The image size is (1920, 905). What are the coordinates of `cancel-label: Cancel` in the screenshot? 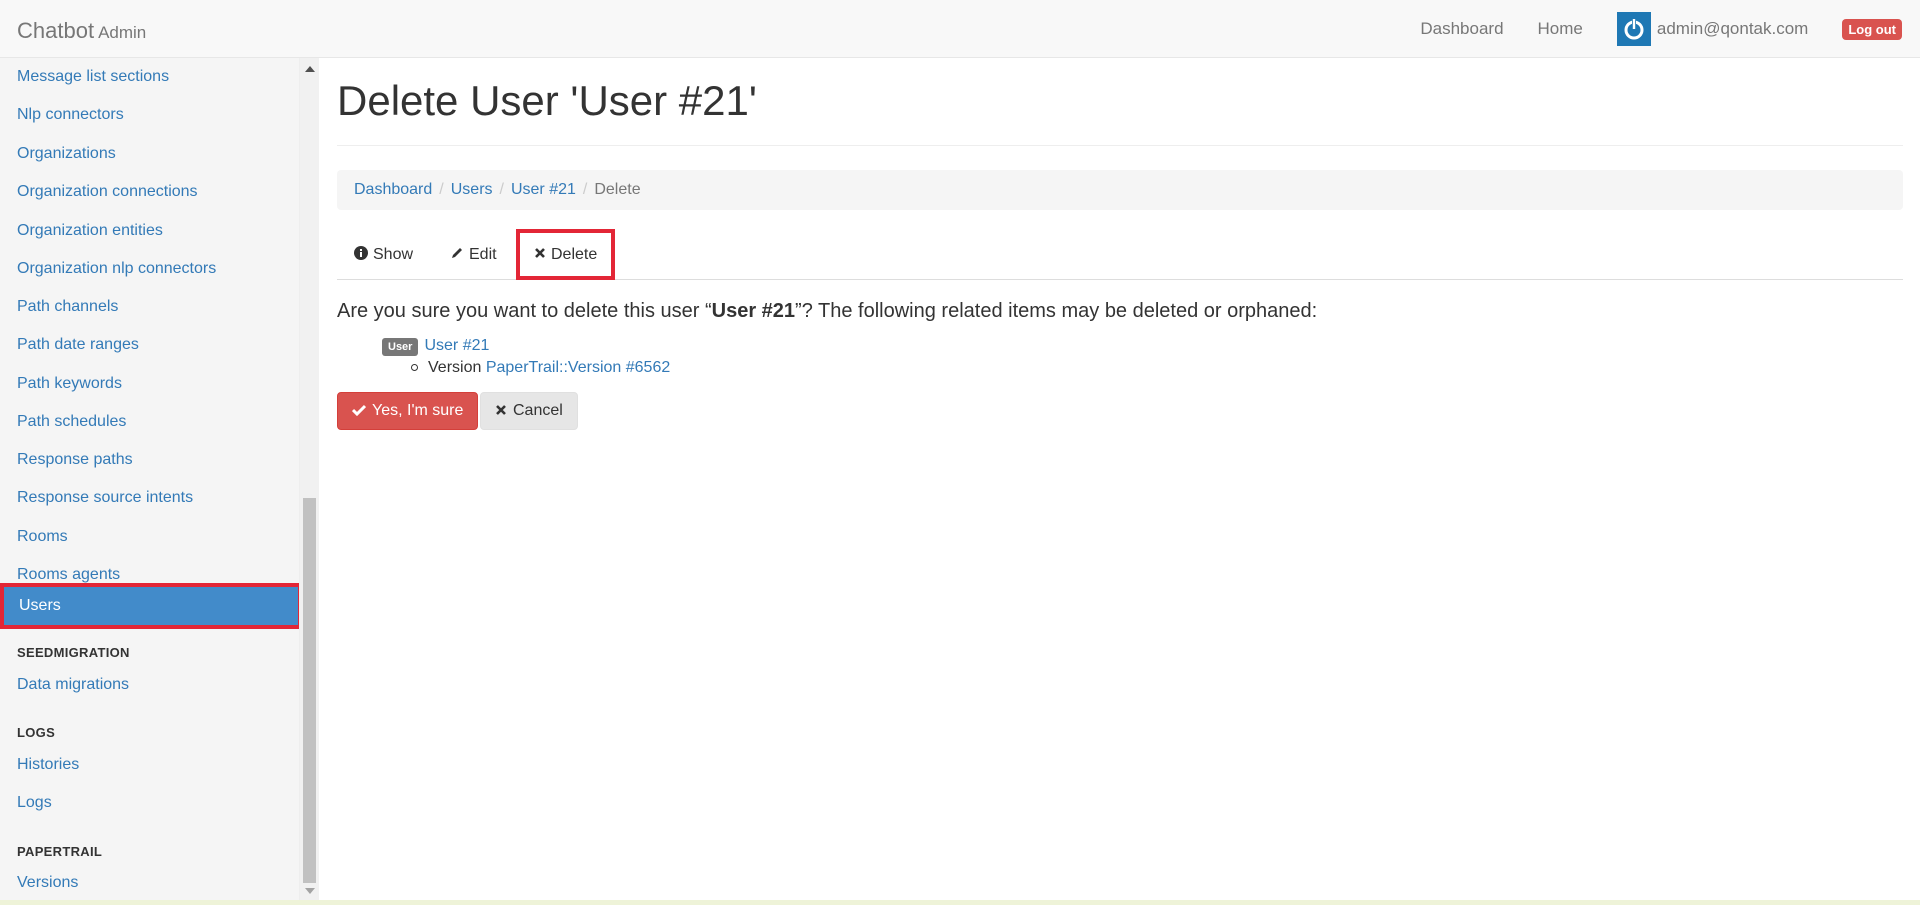 It's located at (538, 410).